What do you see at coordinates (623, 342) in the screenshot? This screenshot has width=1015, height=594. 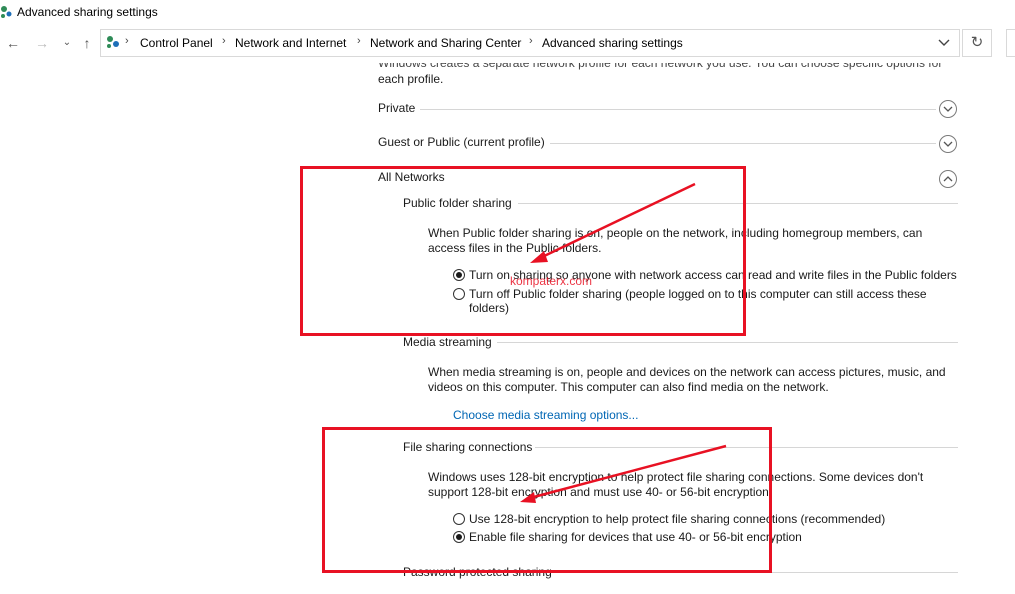 I see `annotation-arrows` at bounding box center [623, 342].